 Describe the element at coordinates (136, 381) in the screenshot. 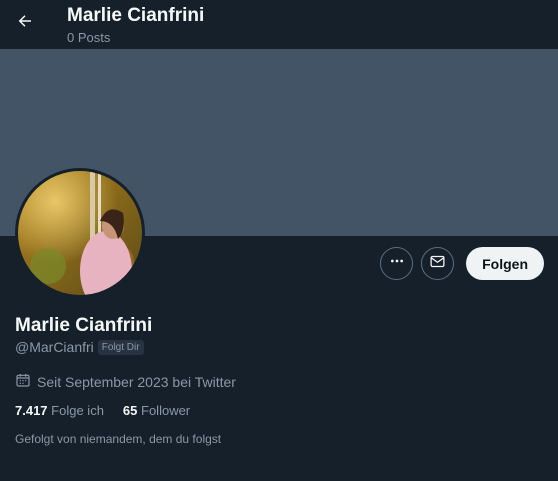

I see `join-date-text: Seit September 2023 bei Twitter` at that location.